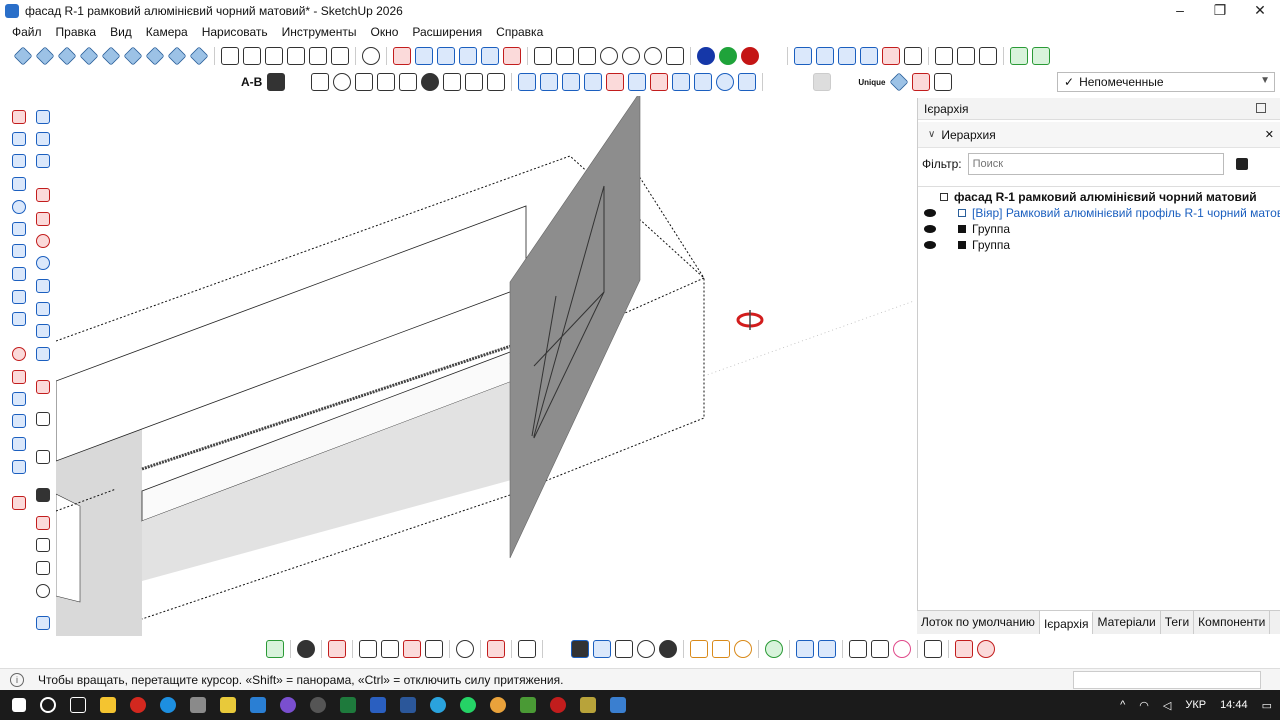  I want to click on box-red-icon, so click(496, 649).